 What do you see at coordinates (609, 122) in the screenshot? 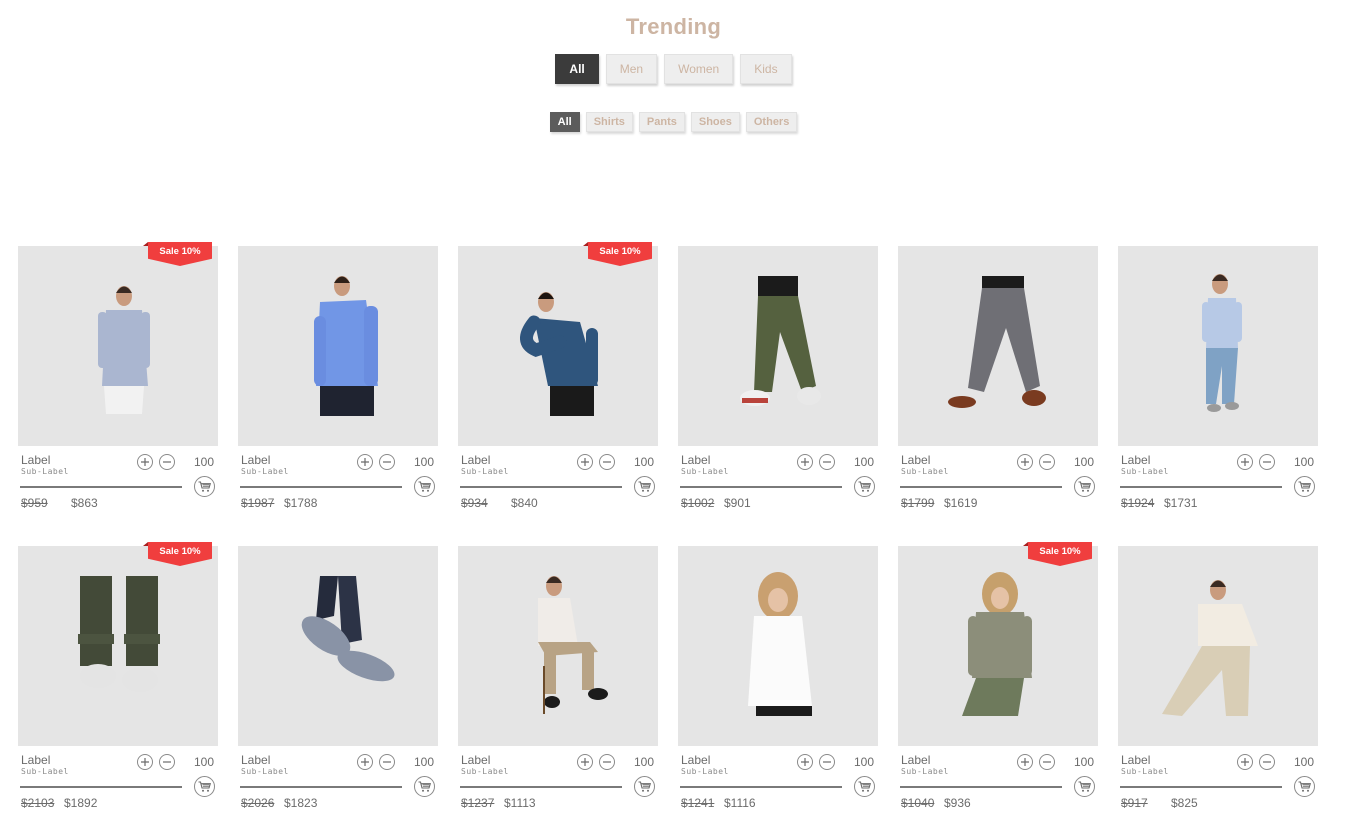
I see `subtab-shirts: Shirts` at bounding box center [609, 122].